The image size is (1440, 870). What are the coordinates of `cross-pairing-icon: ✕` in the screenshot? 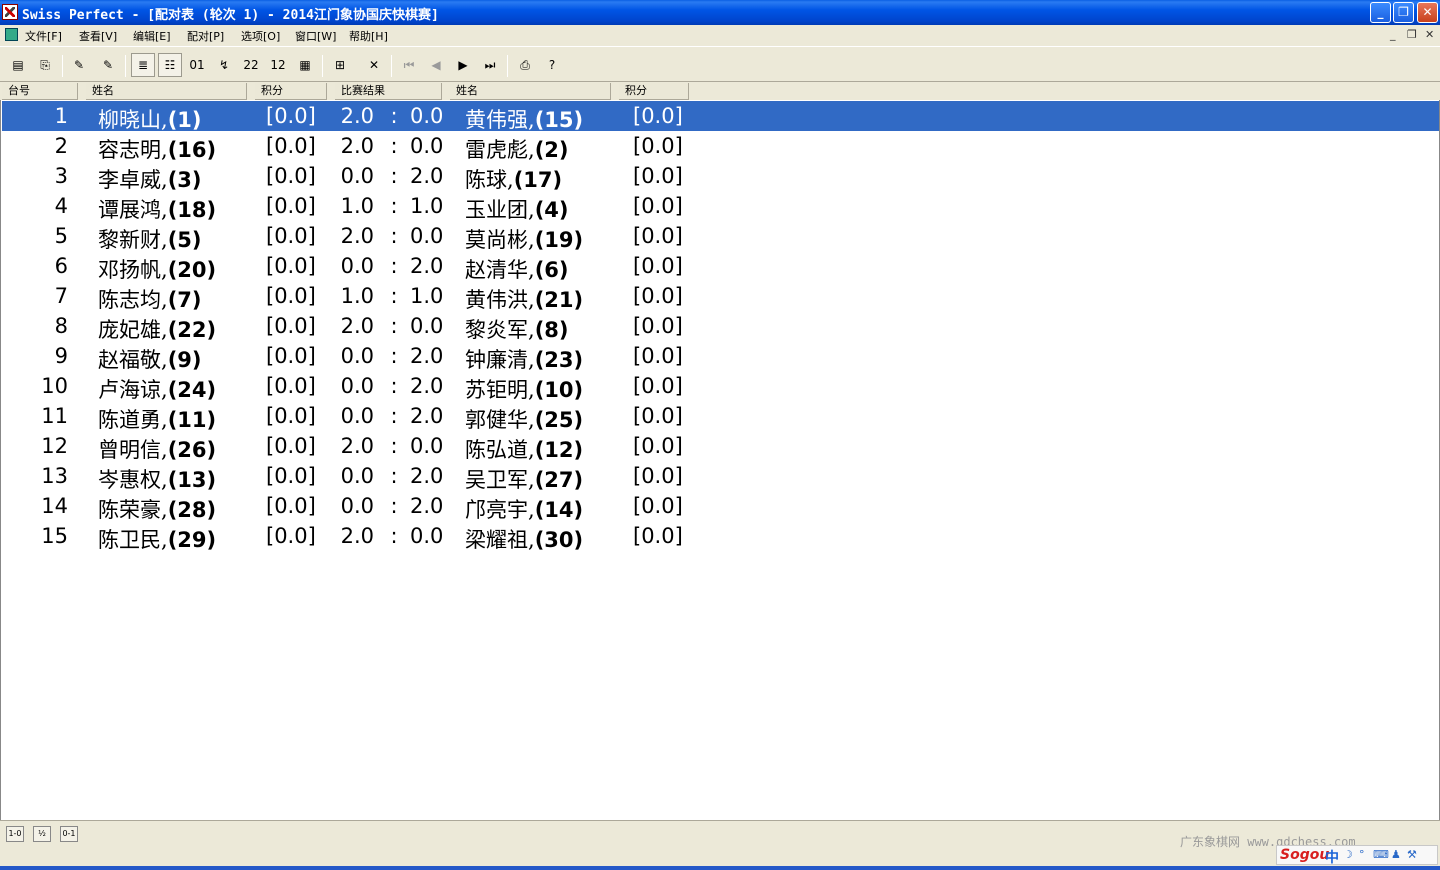 It's located at (374, 65).